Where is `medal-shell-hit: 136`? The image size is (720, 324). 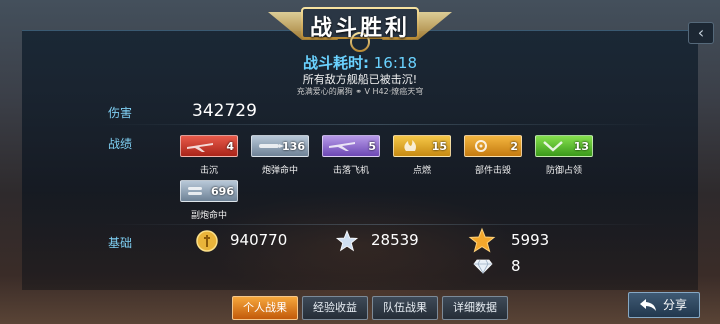 medal-shell-hit: 136 is located at coordinates (280, 146).